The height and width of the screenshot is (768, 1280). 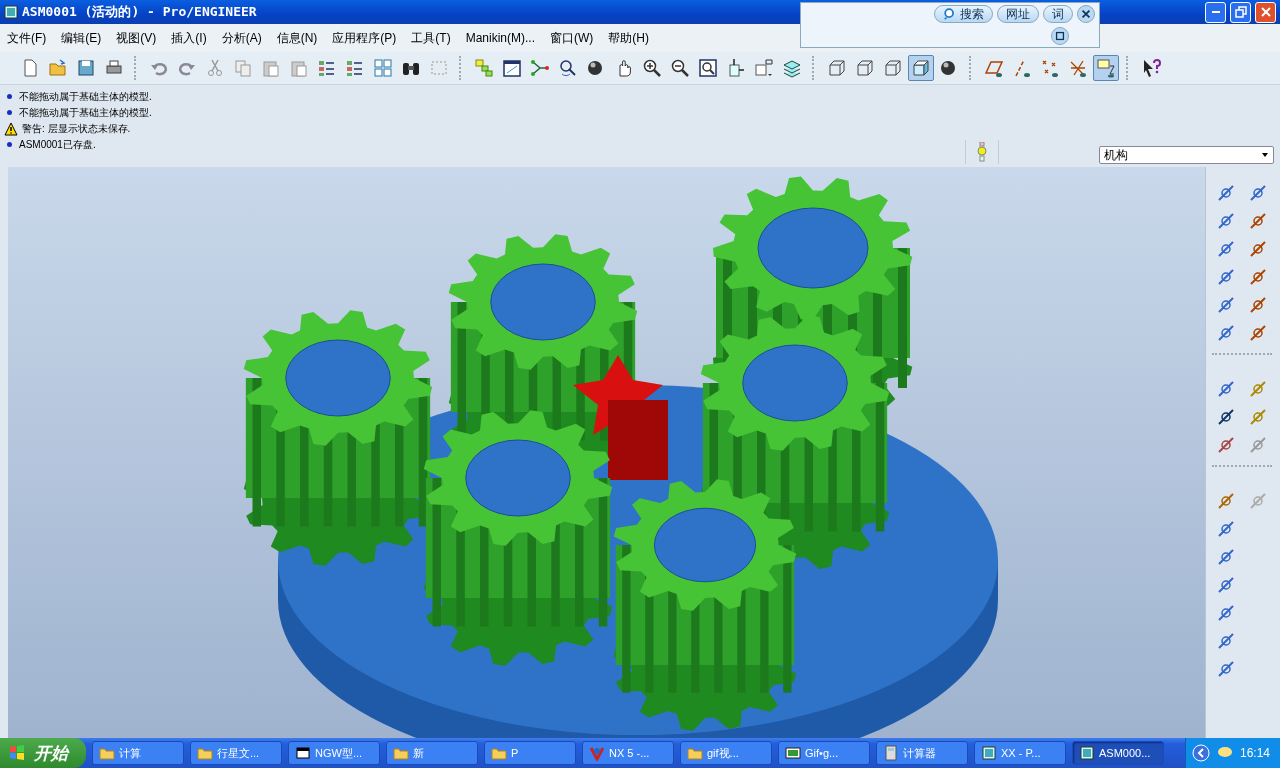 I want to click on context-help-icon, so click(x=1151, y=68).